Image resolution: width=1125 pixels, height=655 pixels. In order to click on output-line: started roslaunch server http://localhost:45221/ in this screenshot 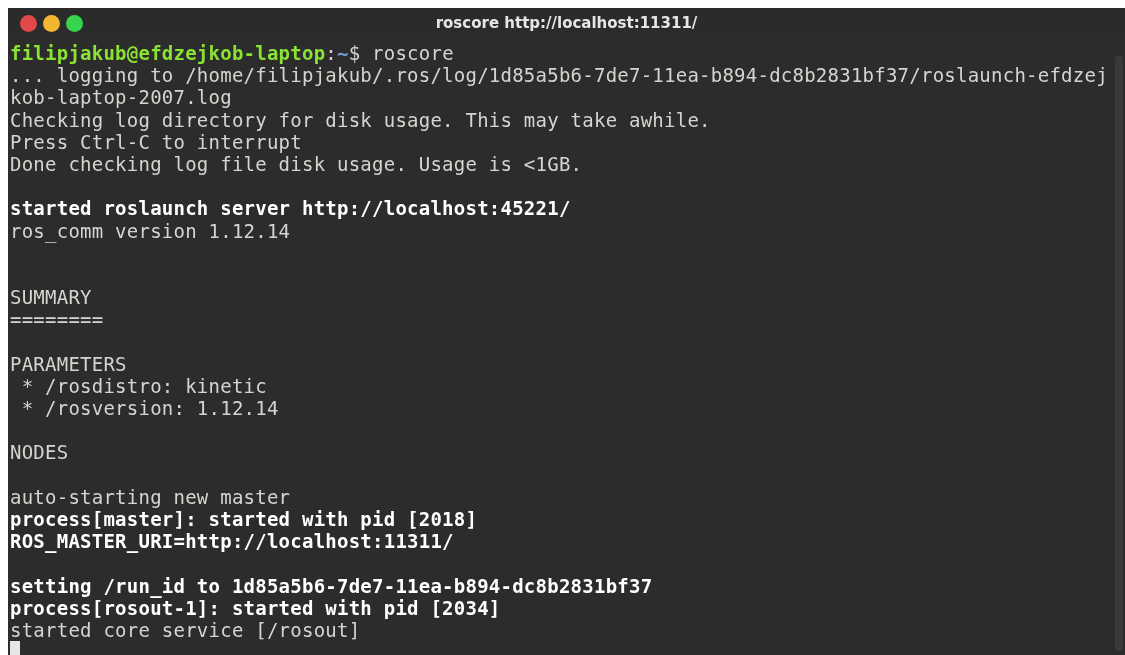, I will do `click(290, 208)`.